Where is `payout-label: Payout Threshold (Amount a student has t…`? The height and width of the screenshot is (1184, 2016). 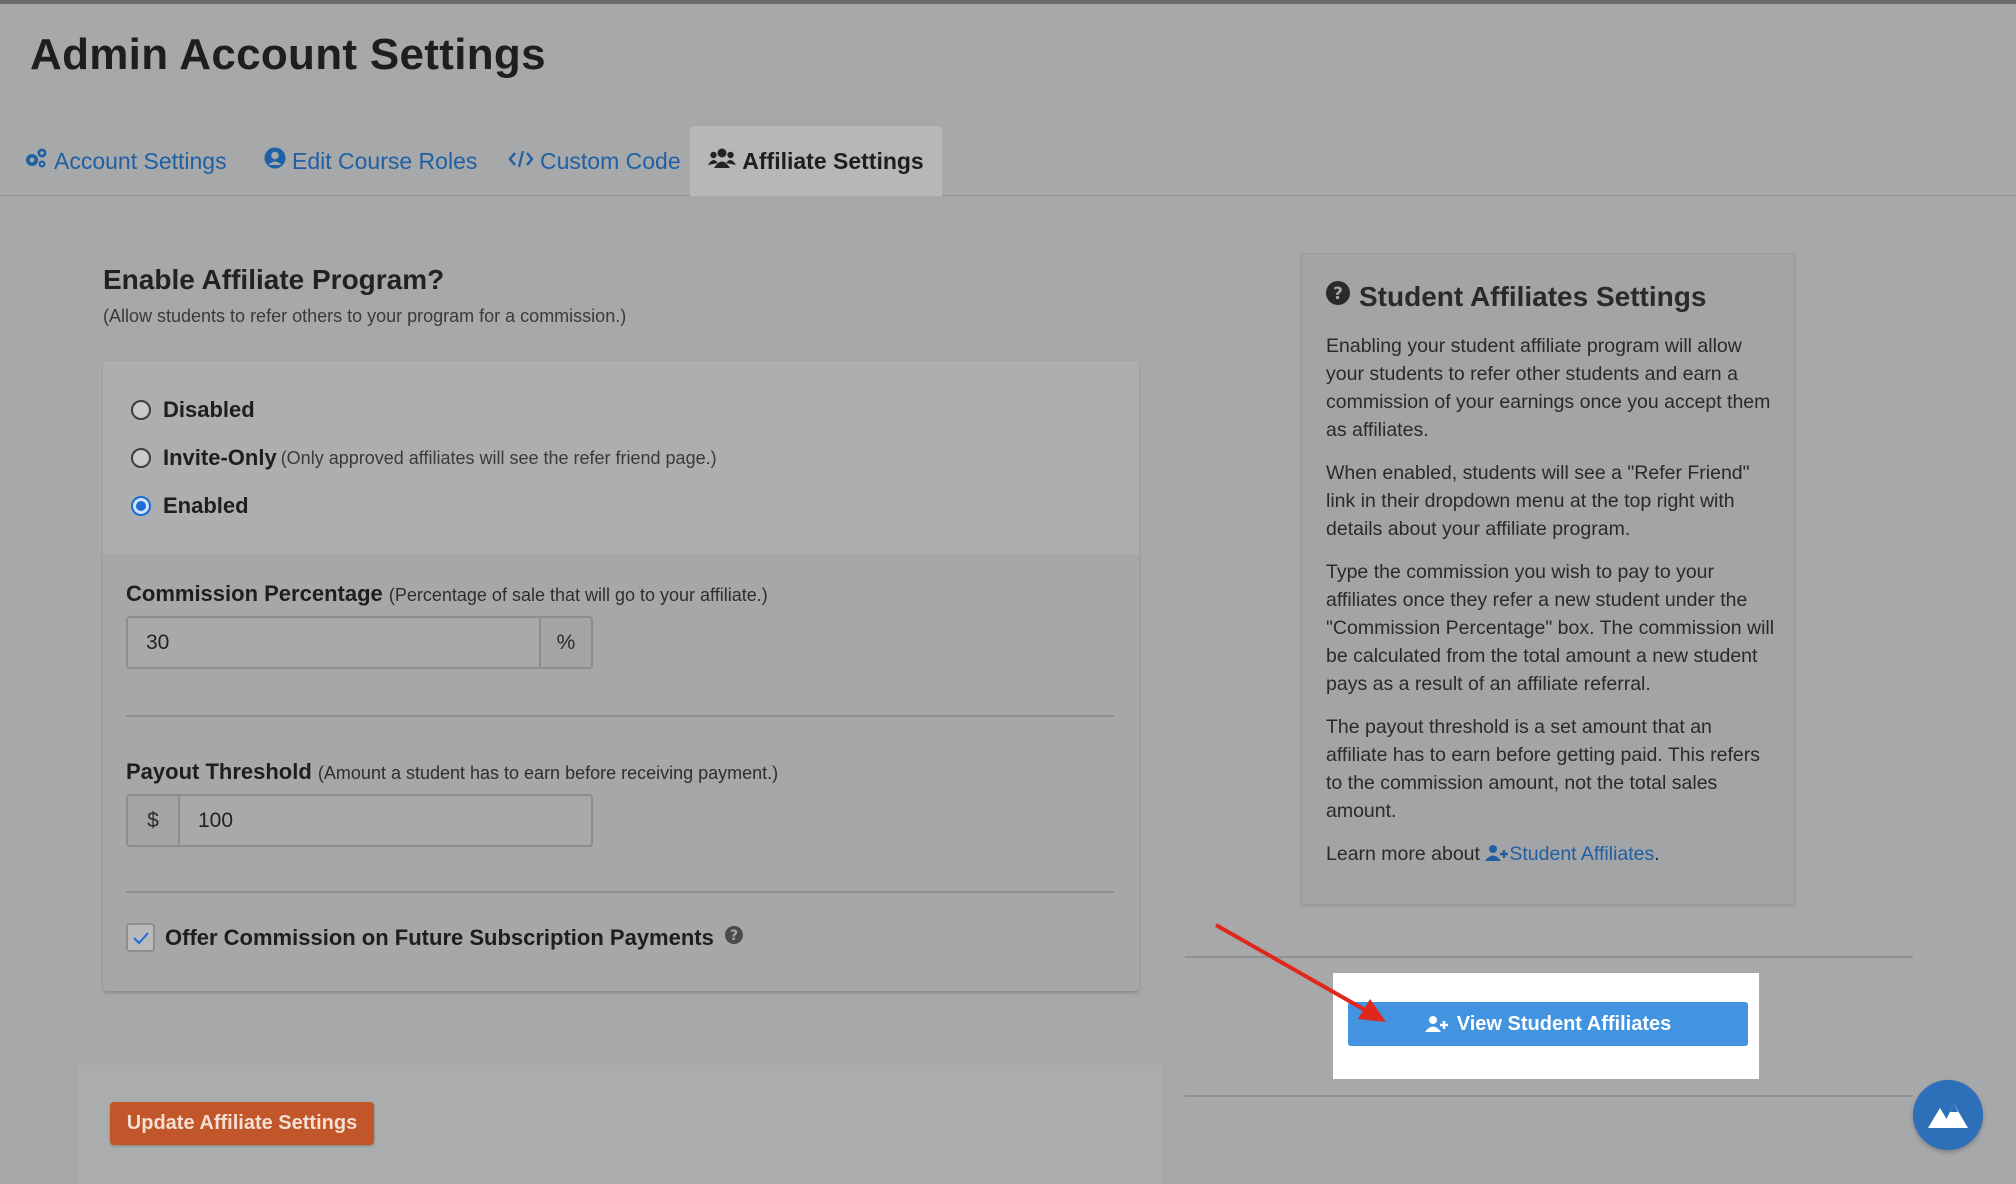 payout-label: Payout Threshold (Amount a student has t… is located at coordinates (452, 772).